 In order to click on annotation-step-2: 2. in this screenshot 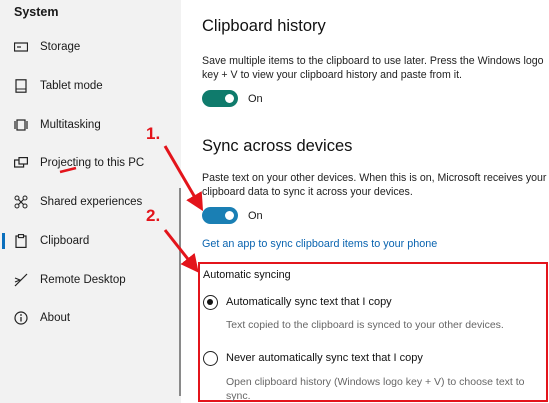, I will do `click(153, 215)`.